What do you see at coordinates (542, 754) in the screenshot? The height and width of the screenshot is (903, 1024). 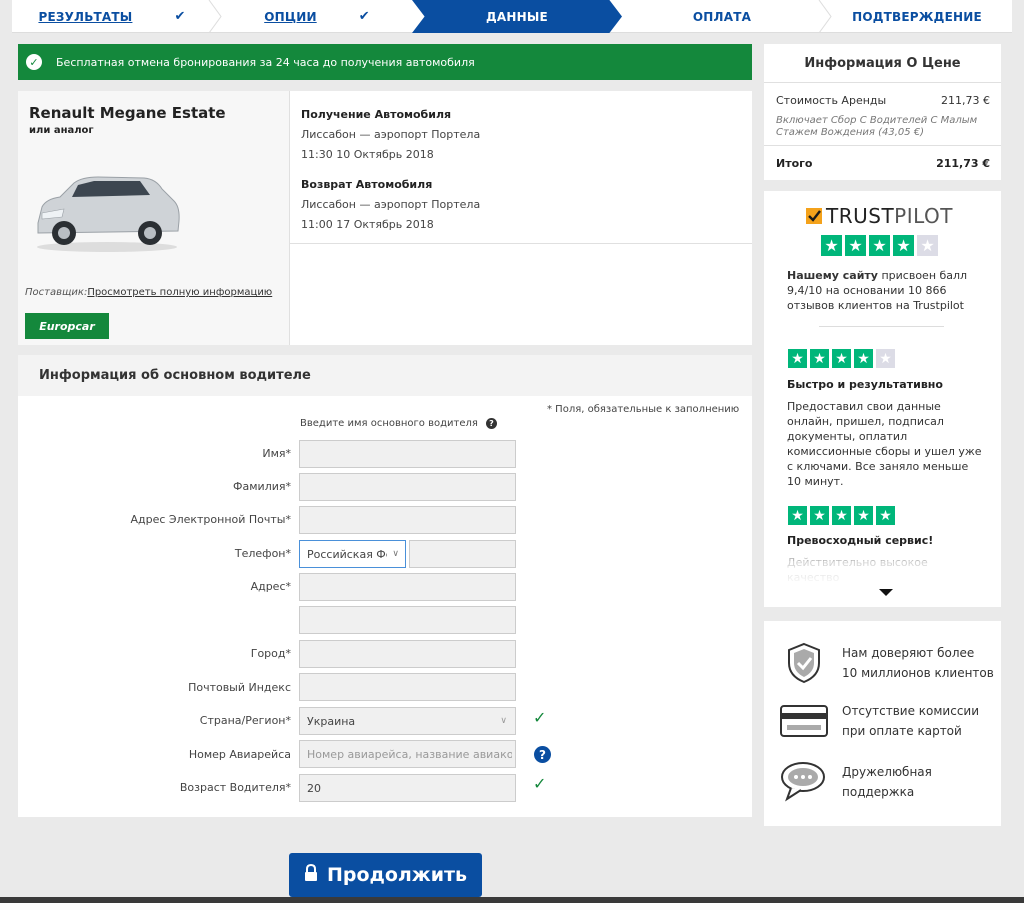 I see `flight-help-icon: ?` at bounding box center [542, 754].